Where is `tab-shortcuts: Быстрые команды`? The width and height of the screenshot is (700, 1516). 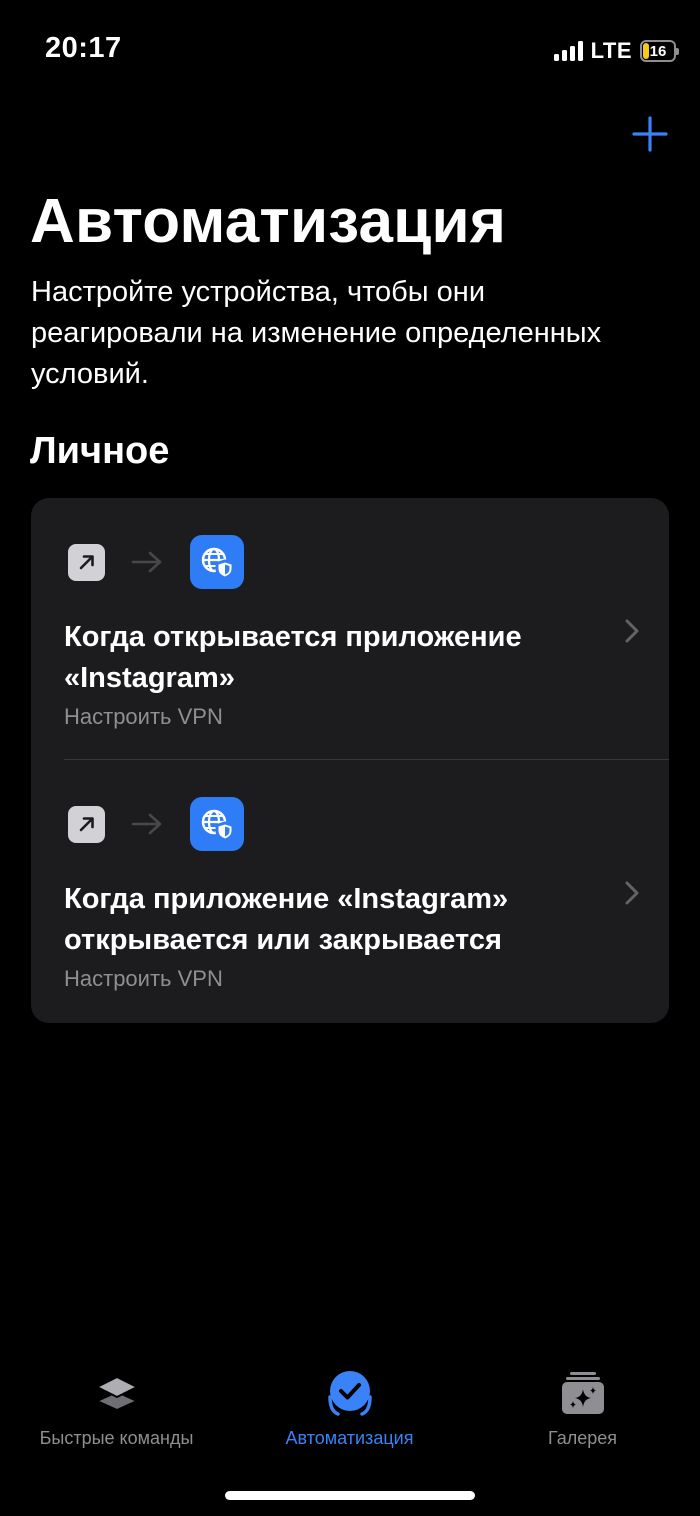 tab-shortcuts: Быстрые команды is located at coordinates (116, 1410).